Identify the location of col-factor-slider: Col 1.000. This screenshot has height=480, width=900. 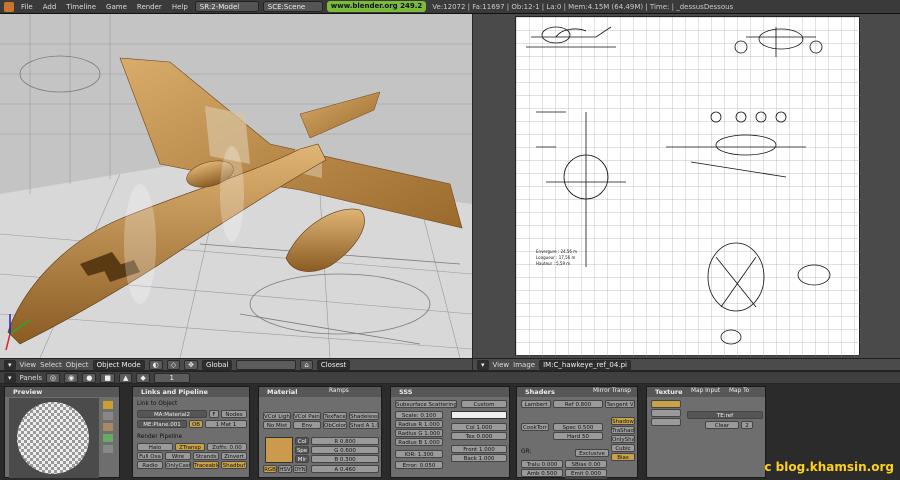
(479, 427).